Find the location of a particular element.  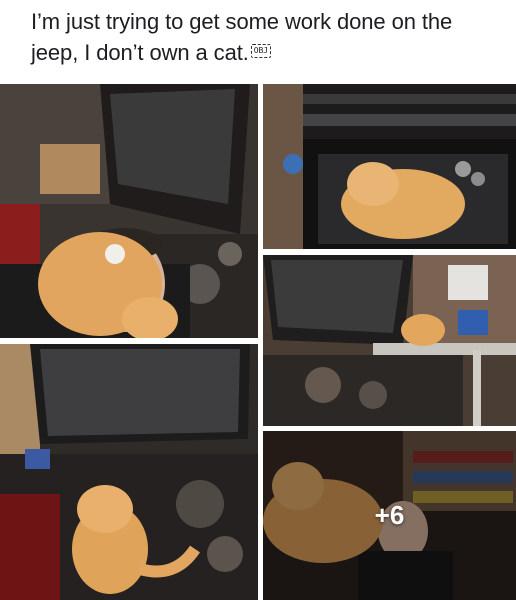

more-photos-count: +6 is located at coordinates (389, 515).